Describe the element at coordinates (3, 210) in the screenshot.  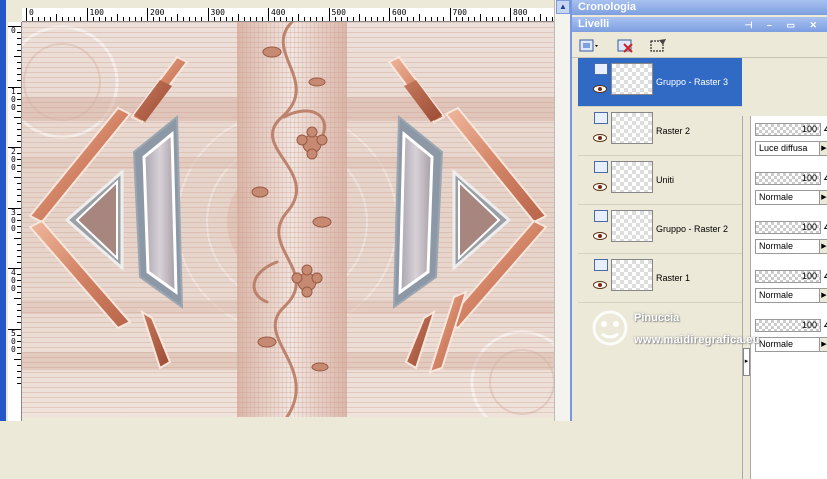
I see `window-edge` at that location.